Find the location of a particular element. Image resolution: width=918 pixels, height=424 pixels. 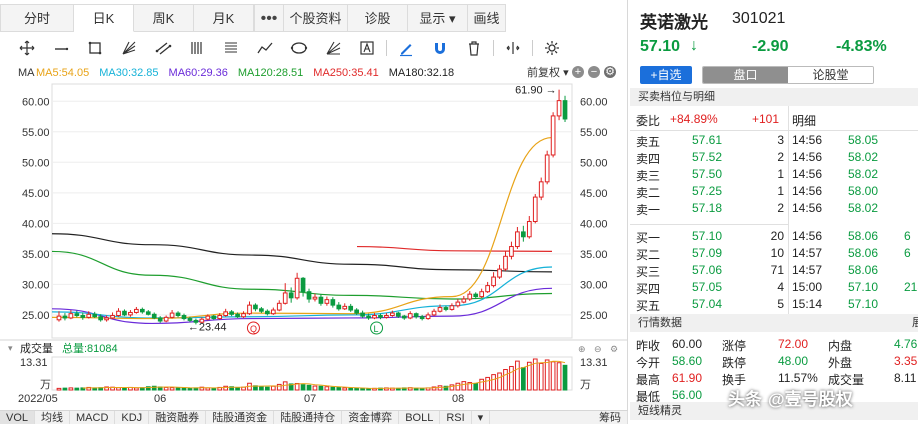

orderbook-row: 卖五 57.61 3 is located at coordinates (709, 140).